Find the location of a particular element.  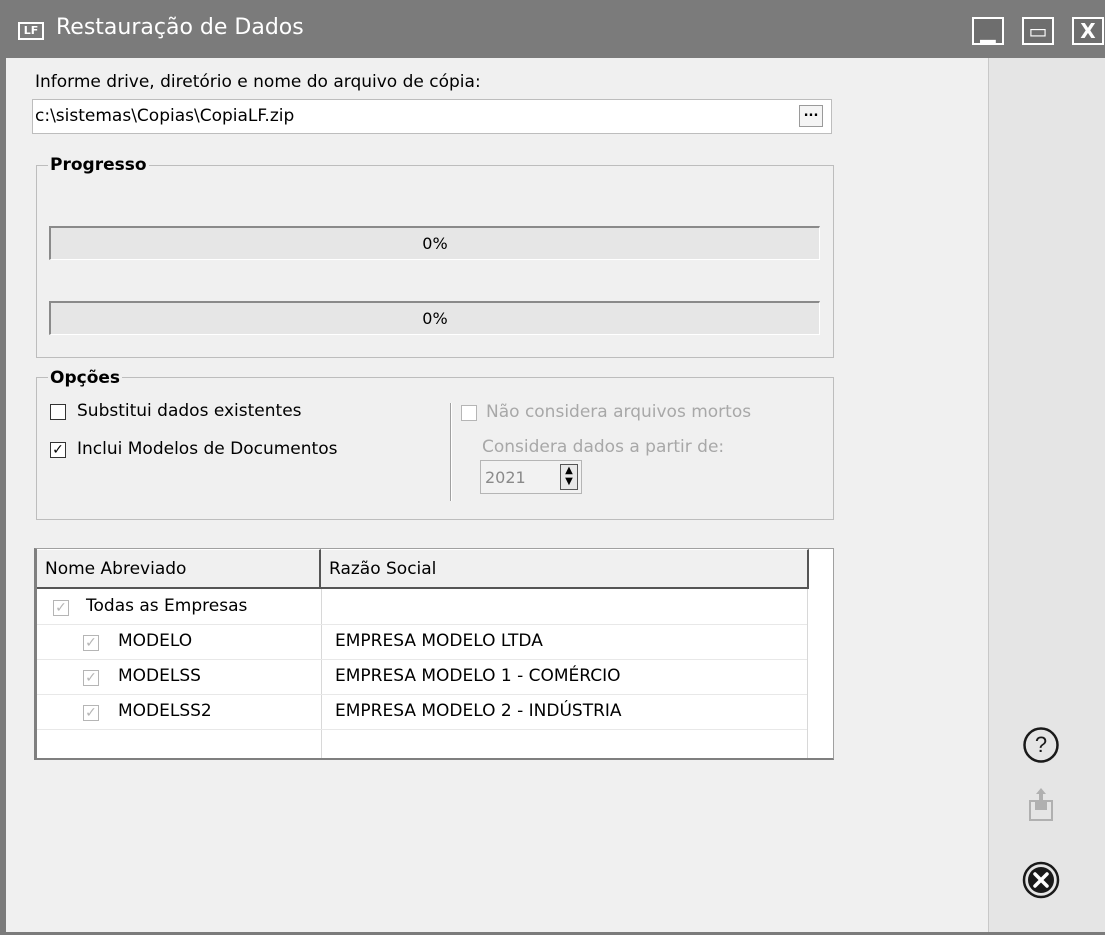

modelos-label: Inclui Modelos de Documentos is located at coordinates (207, 449).